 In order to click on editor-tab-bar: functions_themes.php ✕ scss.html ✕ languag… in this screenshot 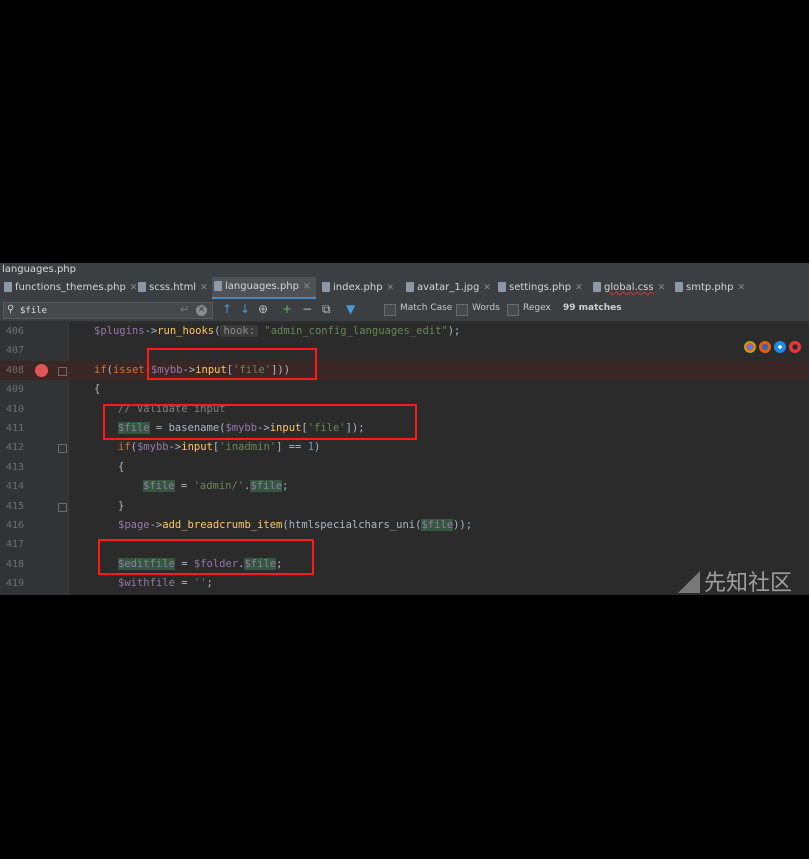, I will do `click(404, 288)`.